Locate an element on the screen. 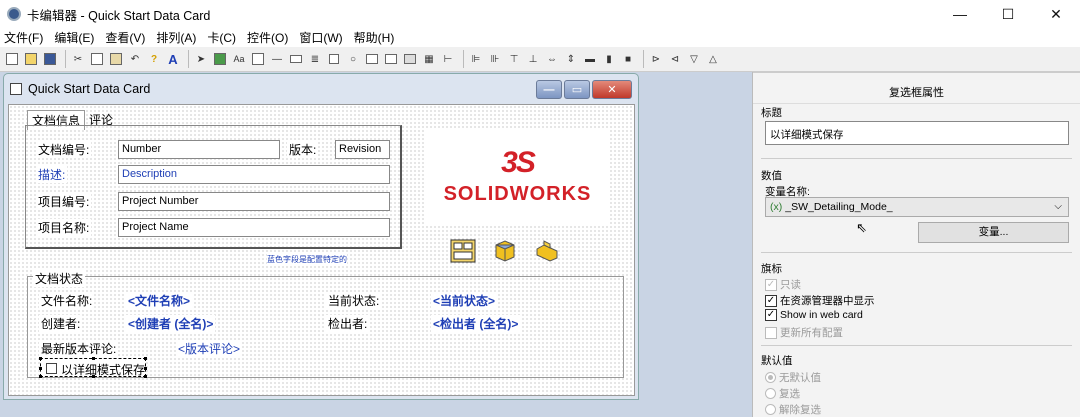  align-top-icon: ⊤ is located at coordinates (514, 59).